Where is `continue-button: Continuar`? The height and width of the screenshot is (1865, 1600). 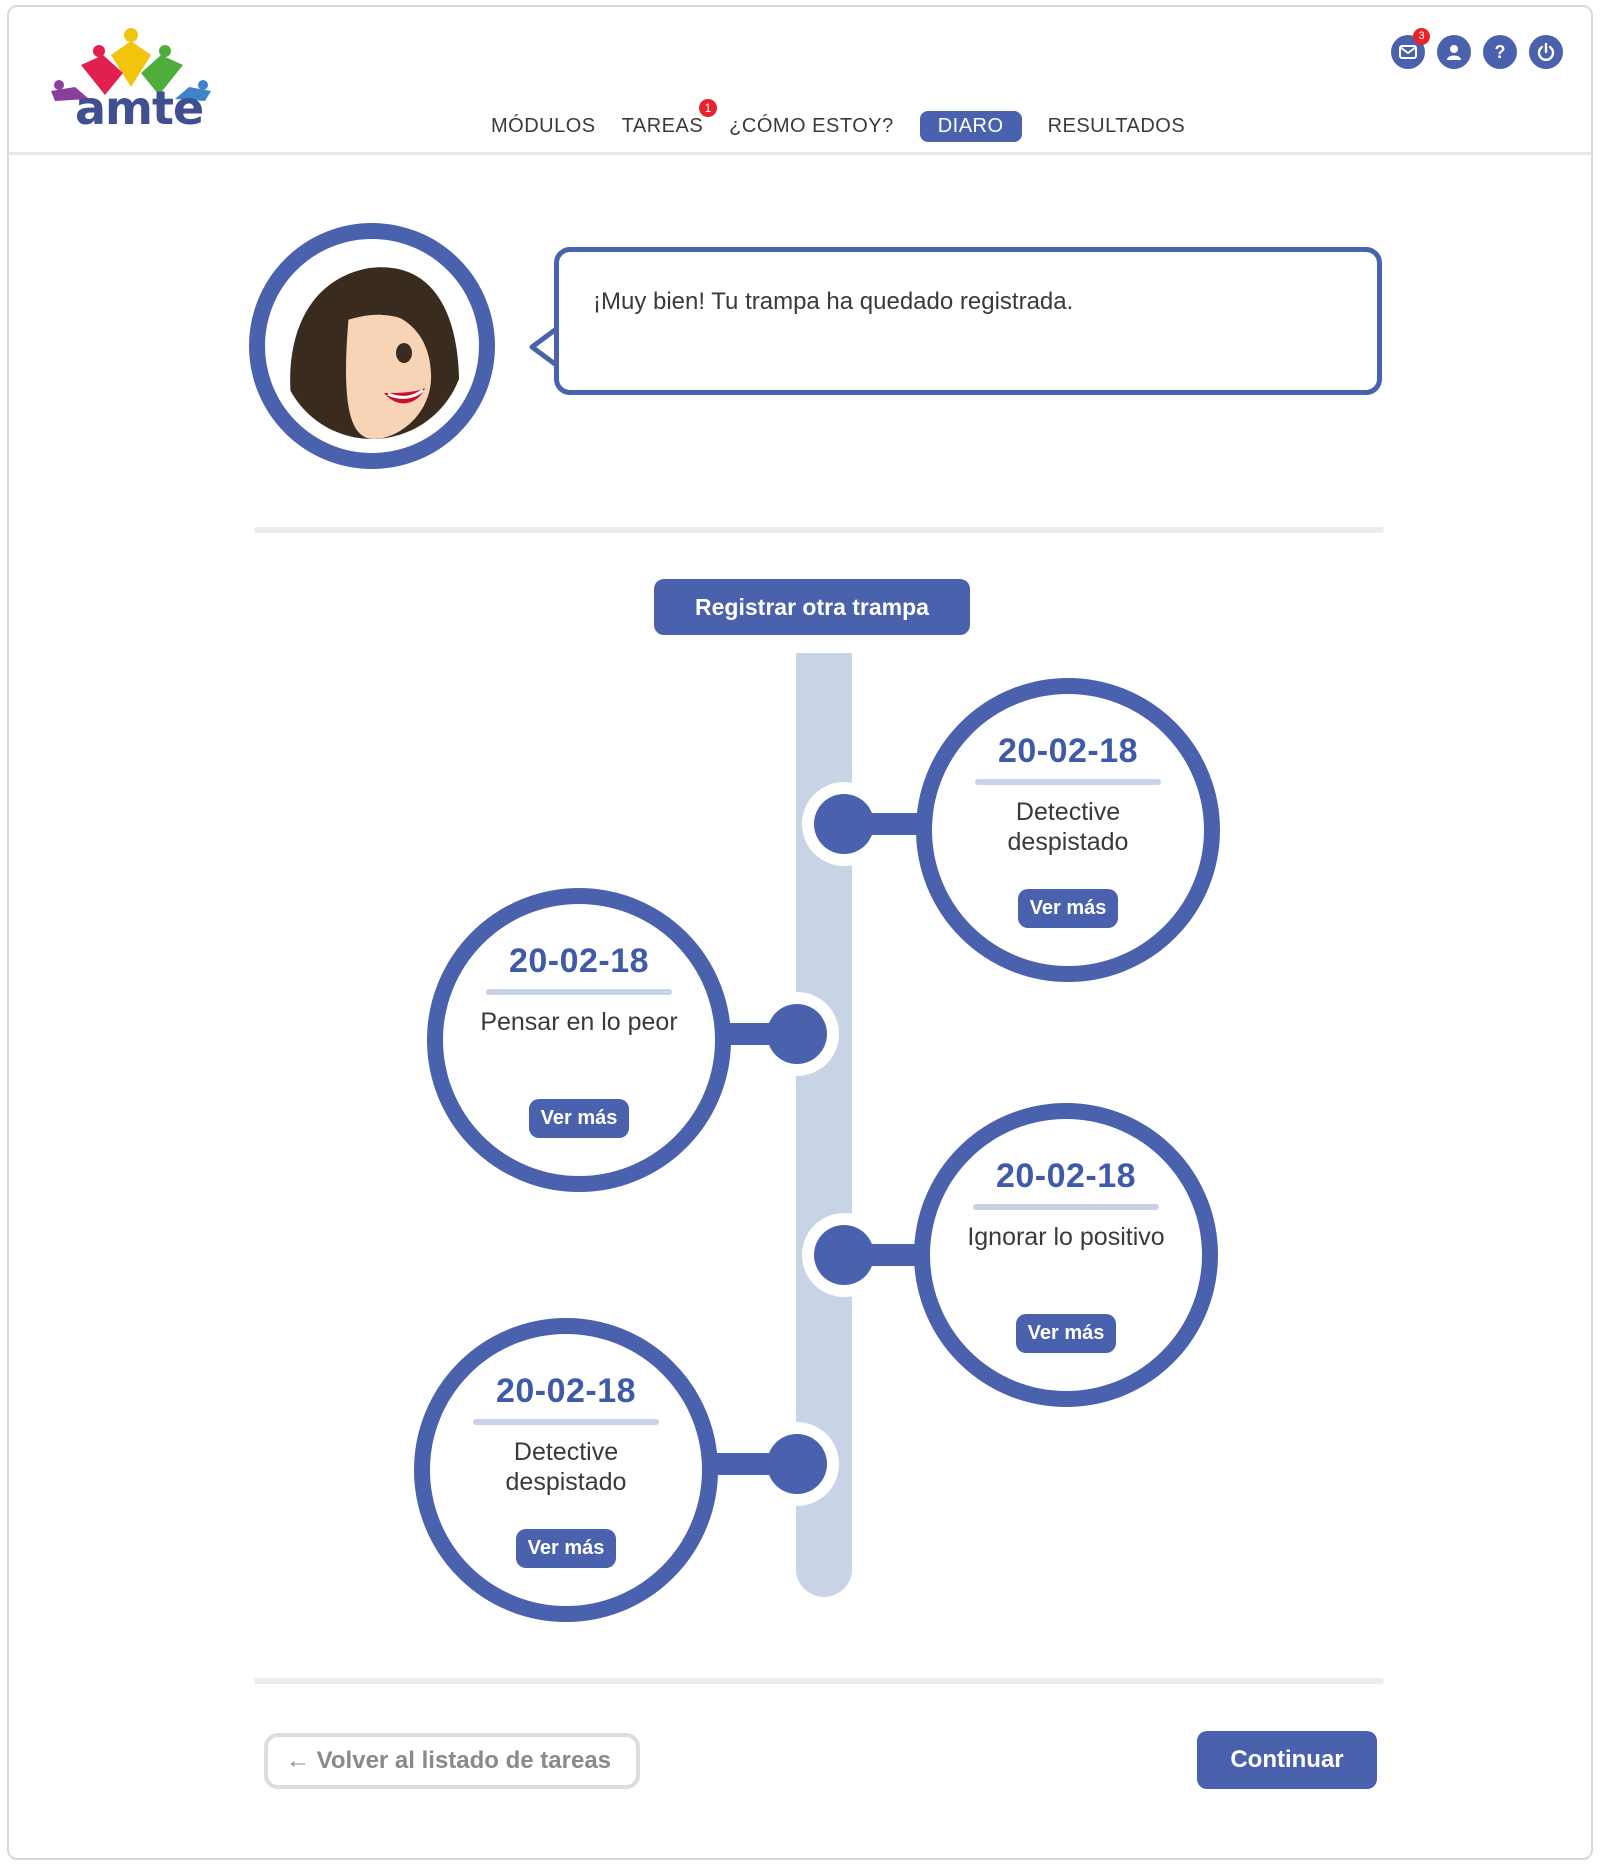 continue-button: Continuar is located at coordinates (1287, 1760).